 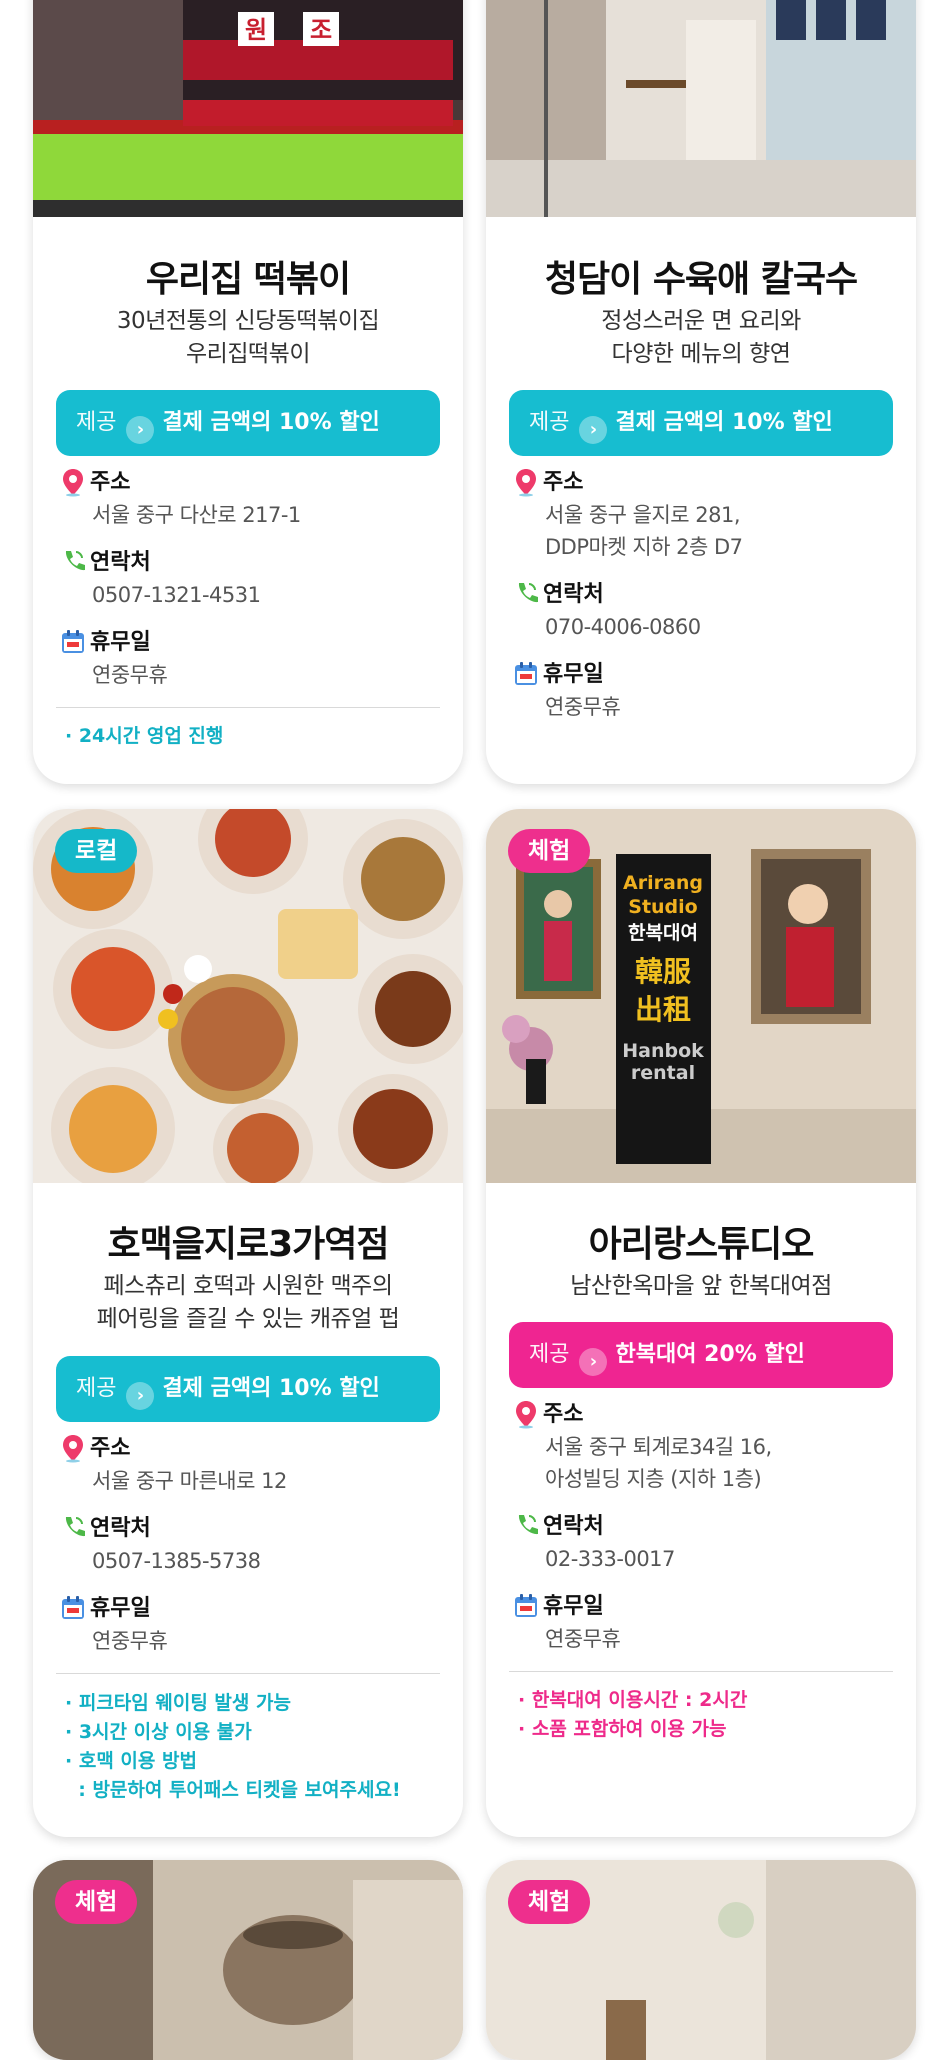 I want to click on address-value: 서울 중구 마른내로 12, so click(x=189, y=1481).